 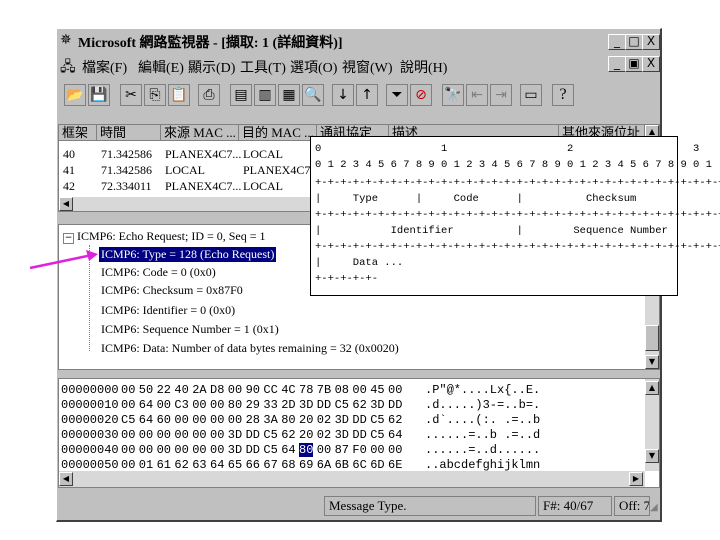 I want to click on menu-display: 顯示(D), so click(x=211, y=67).